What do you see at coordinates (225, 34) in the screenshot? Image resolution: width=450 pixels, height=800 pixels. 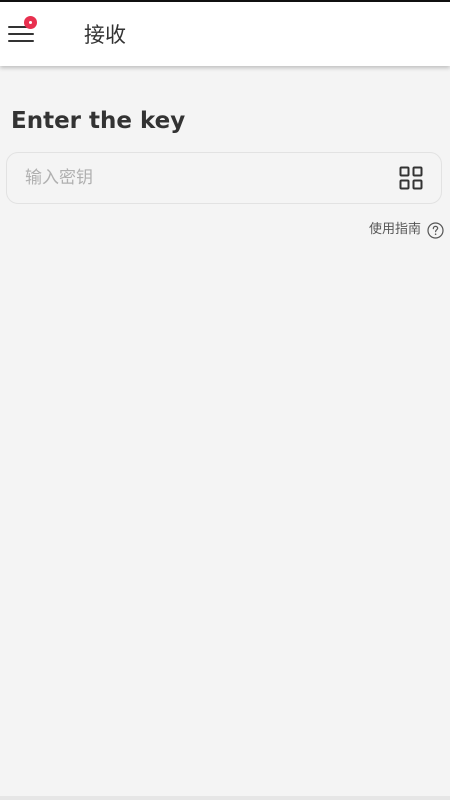 I see `app-bar: 接收` at bounding box center [225, 34].